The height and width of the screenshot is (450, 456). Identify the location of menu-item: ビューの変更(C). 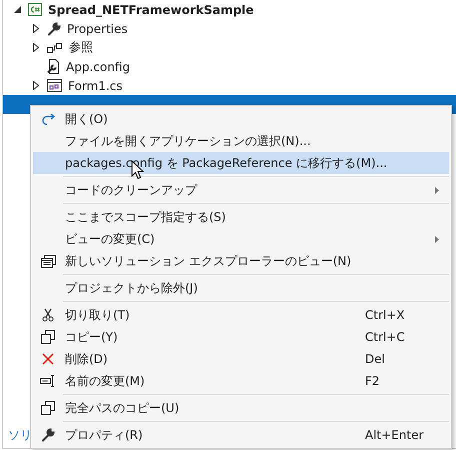
(241, 239).